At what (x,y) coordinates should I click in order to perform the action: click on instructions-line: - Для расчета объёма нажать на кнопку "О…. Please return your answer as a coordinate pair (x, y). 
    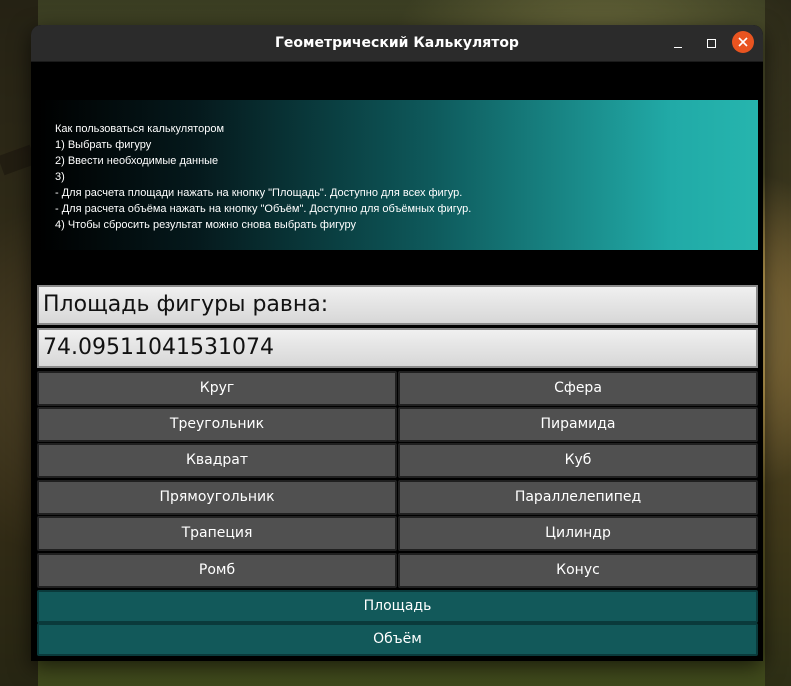
    Looking at the image, I should click on (263, 209).